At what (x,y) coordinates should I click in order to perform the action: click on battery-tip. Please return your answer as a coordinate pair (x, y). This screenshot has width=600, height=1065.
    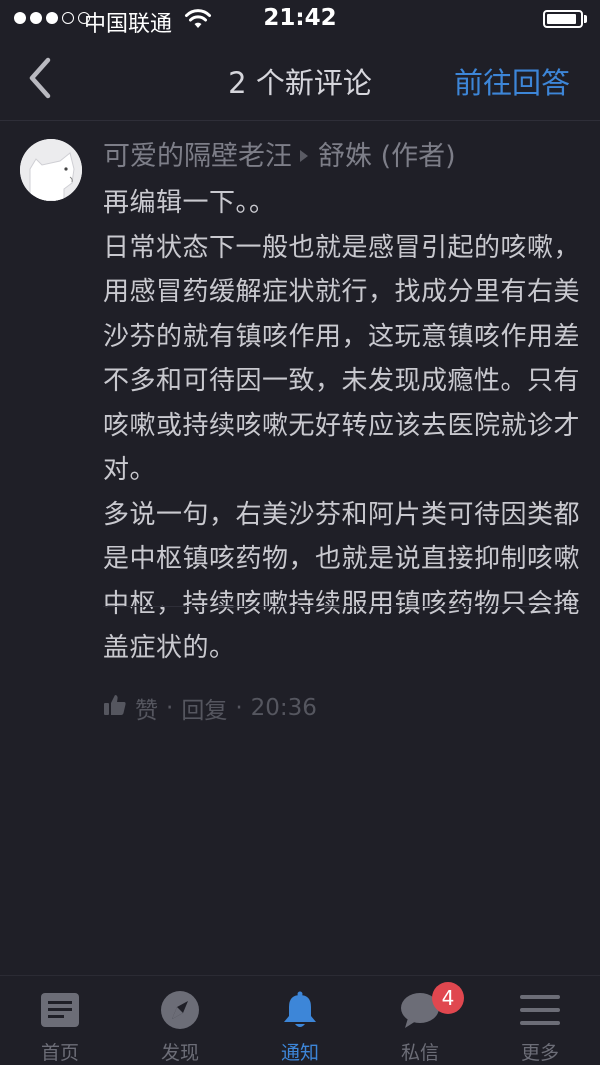
    Looking at the image, I should click on (585, 19).